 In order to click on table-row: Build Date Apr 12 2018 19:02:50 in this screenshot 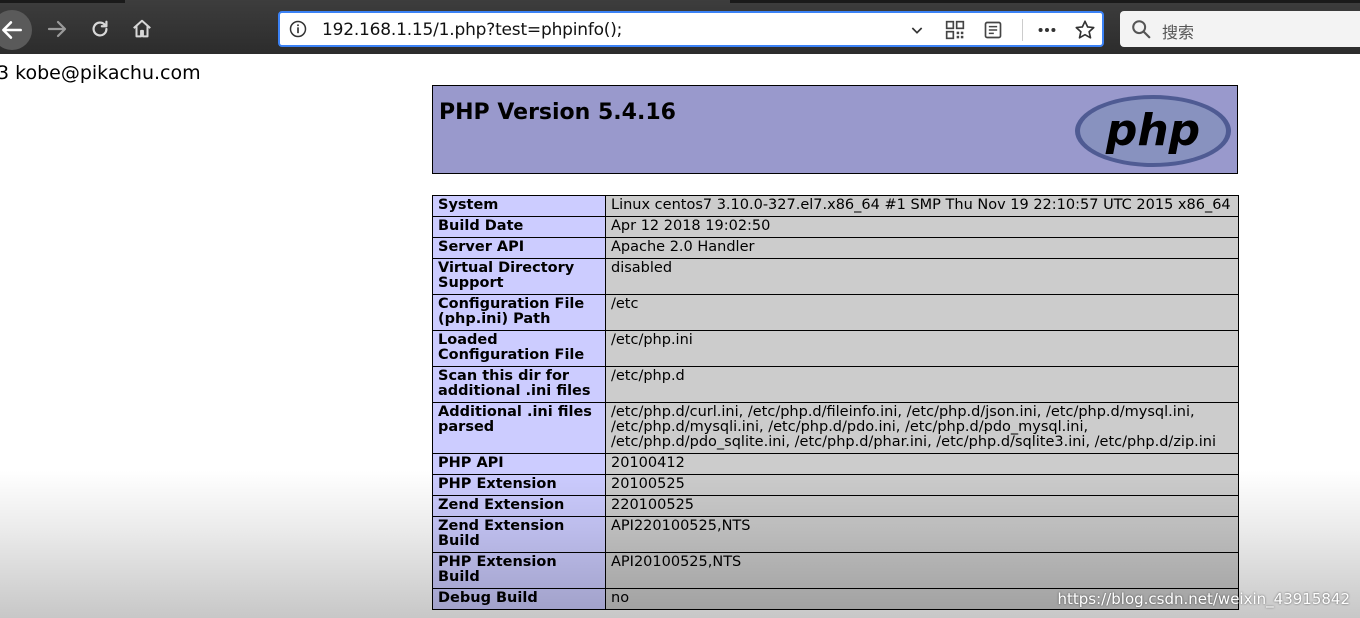, I will do `click(835, 227)`.